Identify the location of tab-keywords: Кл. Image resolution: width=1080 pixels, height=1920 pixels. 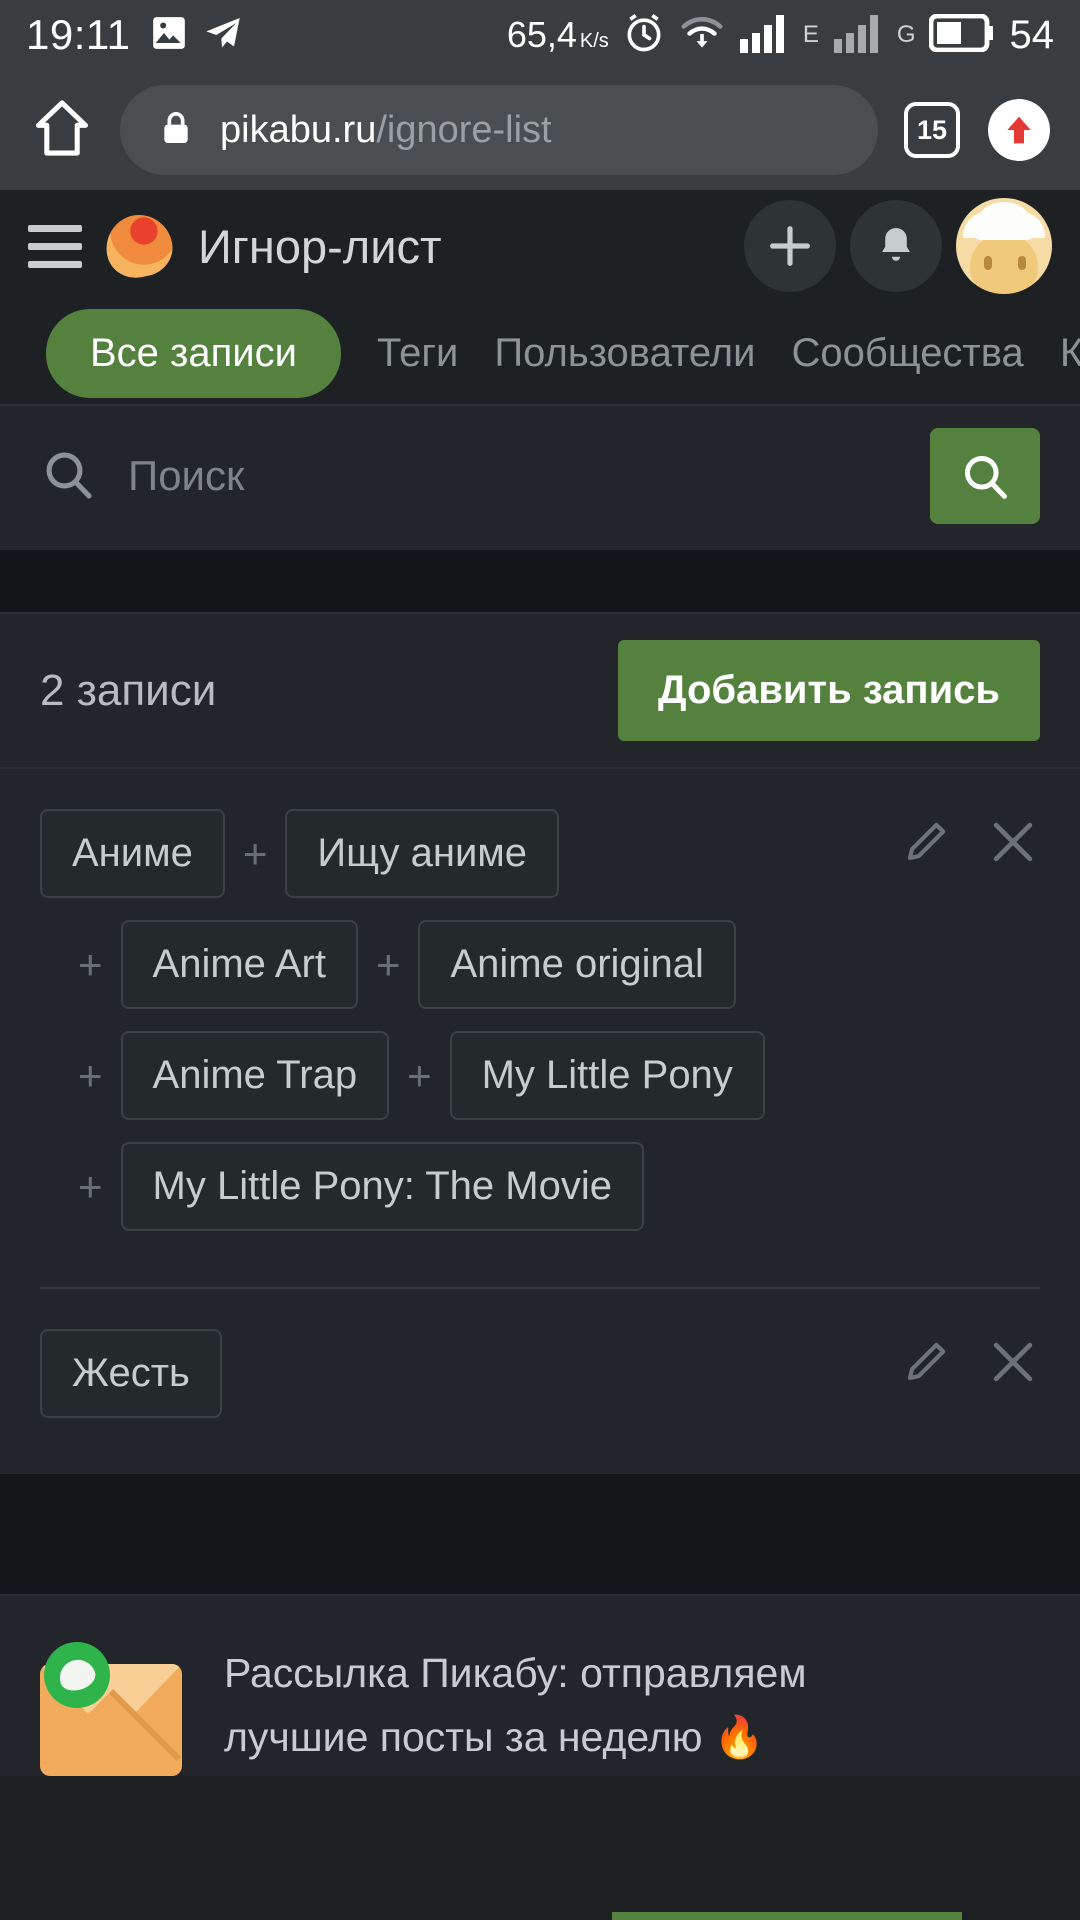
(1070, 353).